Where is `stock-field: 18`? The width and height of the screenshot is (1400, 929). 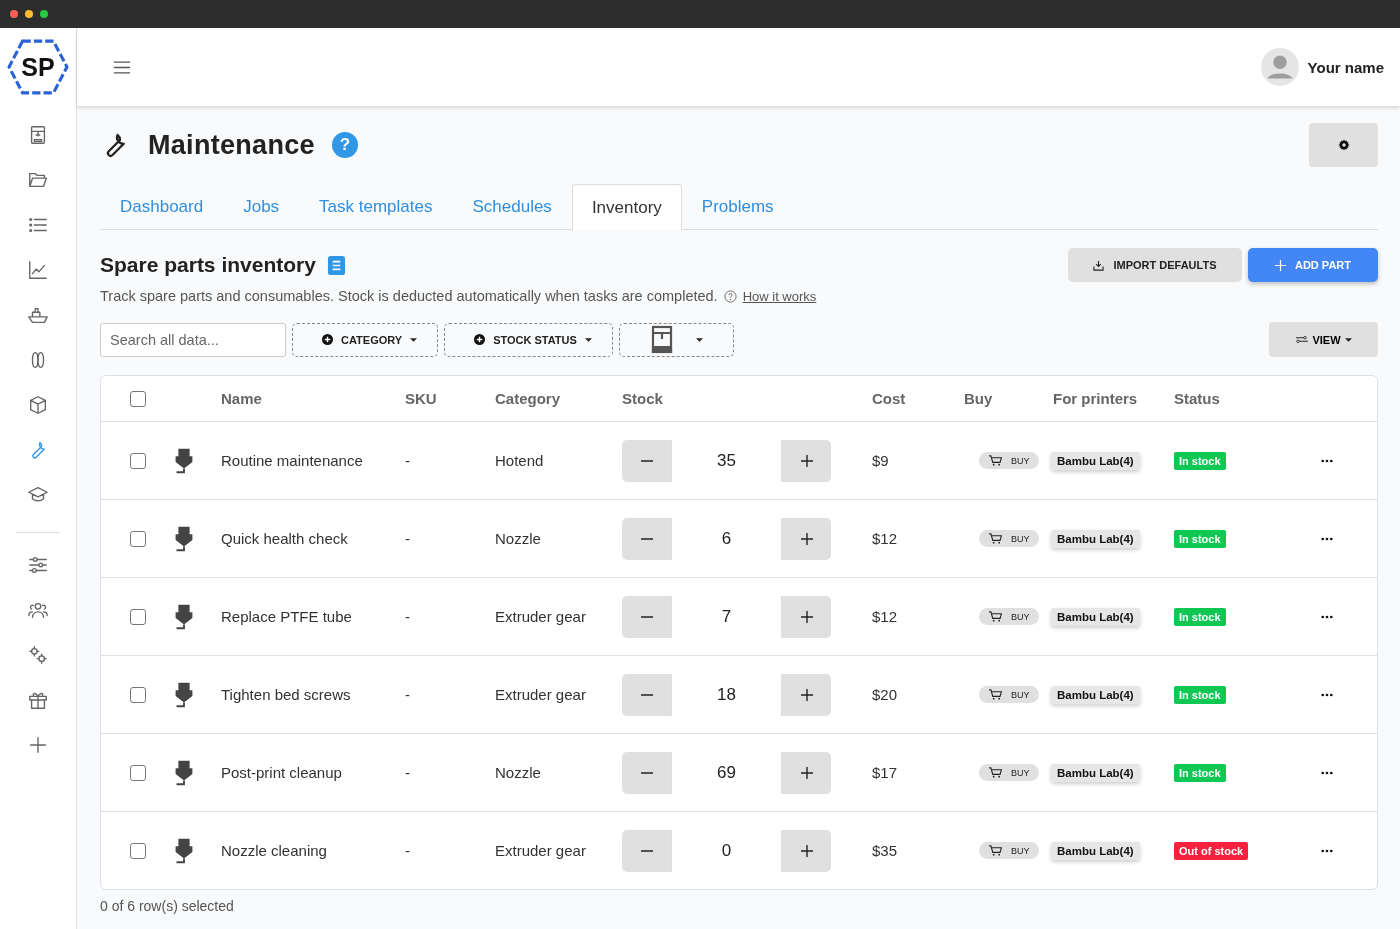 stock-field: 18 is located at coordinates (726, 694).